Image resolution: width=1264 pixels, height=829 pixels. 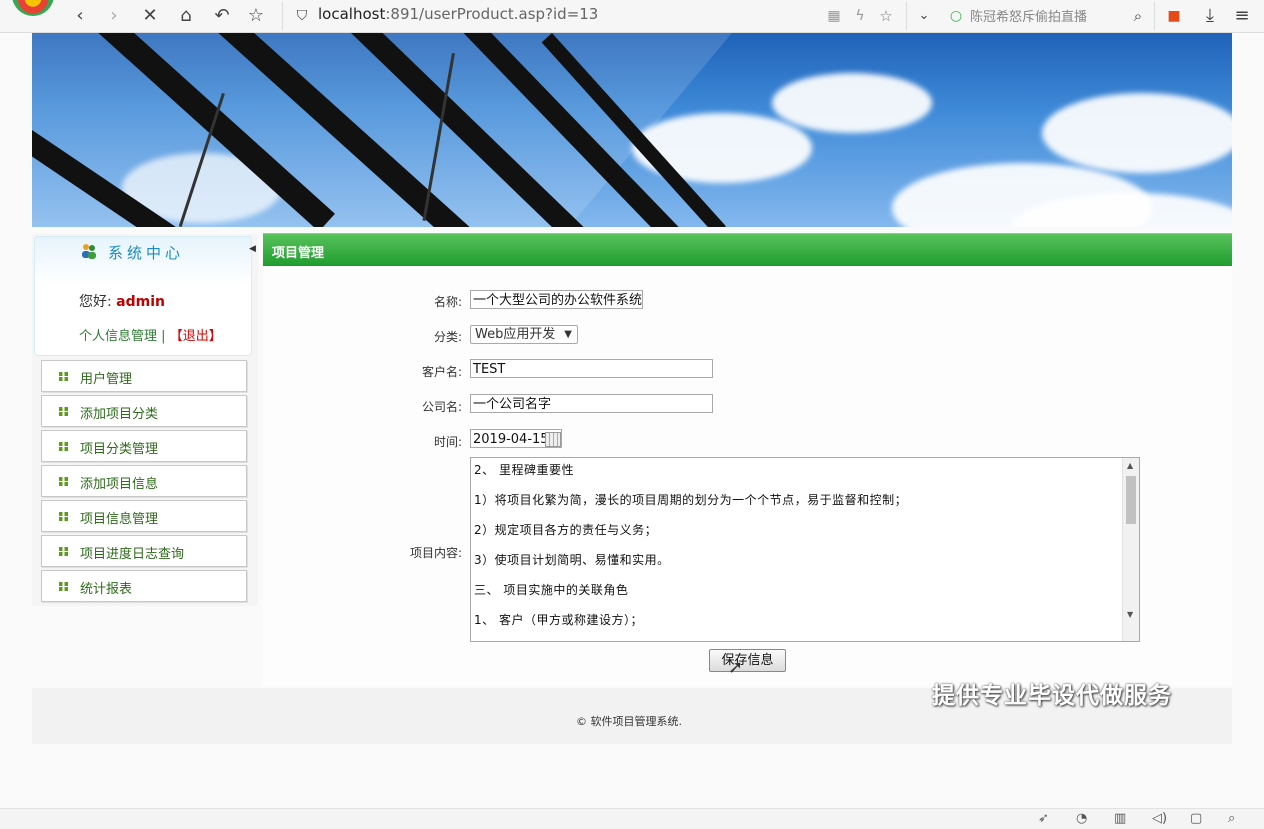 What do you see at coordinates (566, 530) in the screenshot?
I see `content-line: 2）规定项目各方的责任与义务；` at bounding box center [566, 530].